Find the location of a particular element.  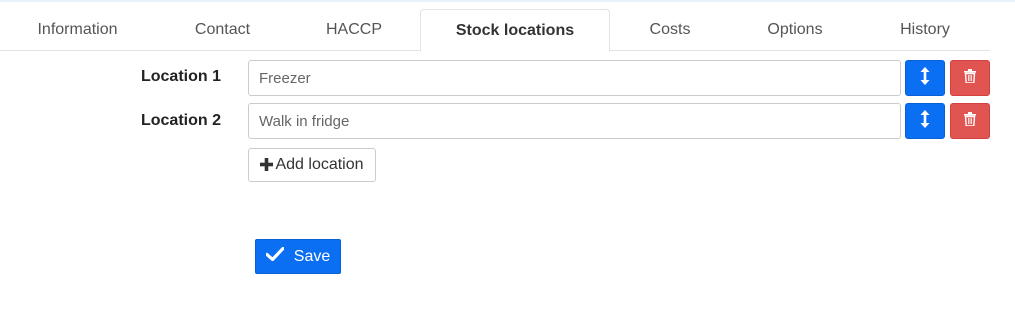

save-label: Save is located at coordinates (312, 256).